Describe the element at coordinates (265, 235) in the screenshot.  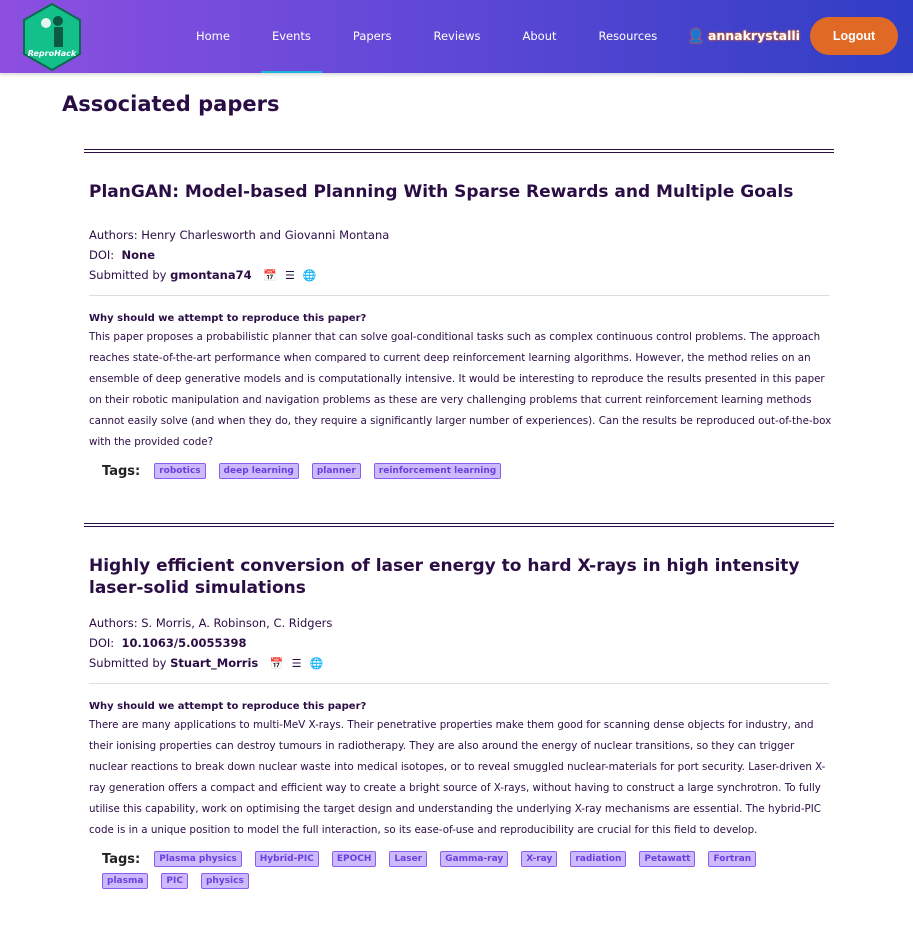
I see `authors-value: Henry Charlesworth and Giovanni Montana` at that location.